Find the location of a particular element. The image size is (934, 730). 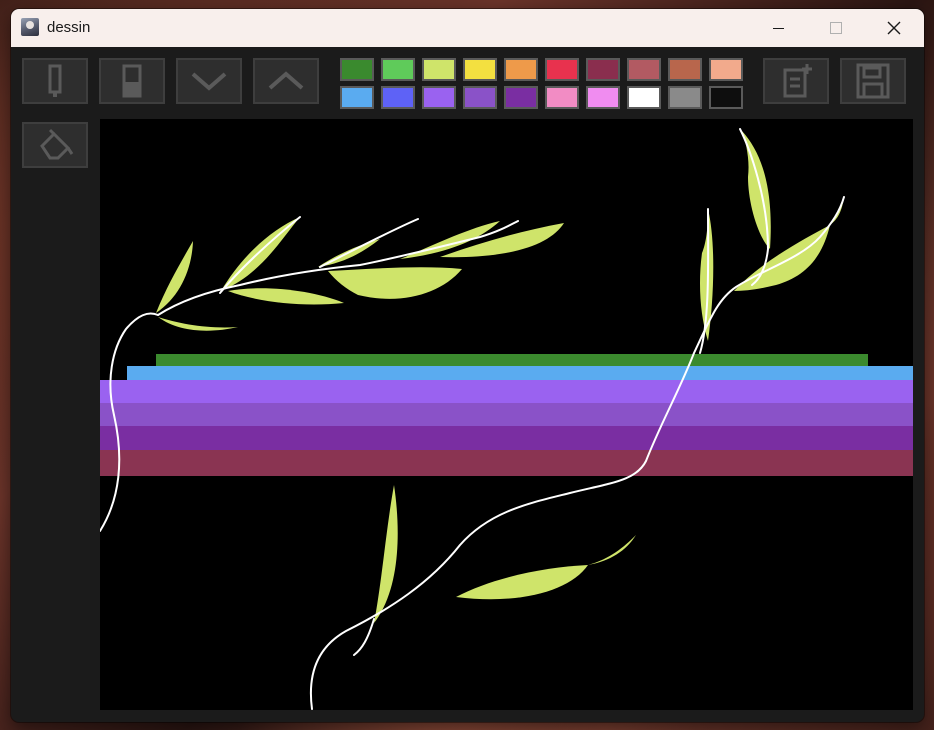

fill-tool-button is located at coordinates (55, 145).